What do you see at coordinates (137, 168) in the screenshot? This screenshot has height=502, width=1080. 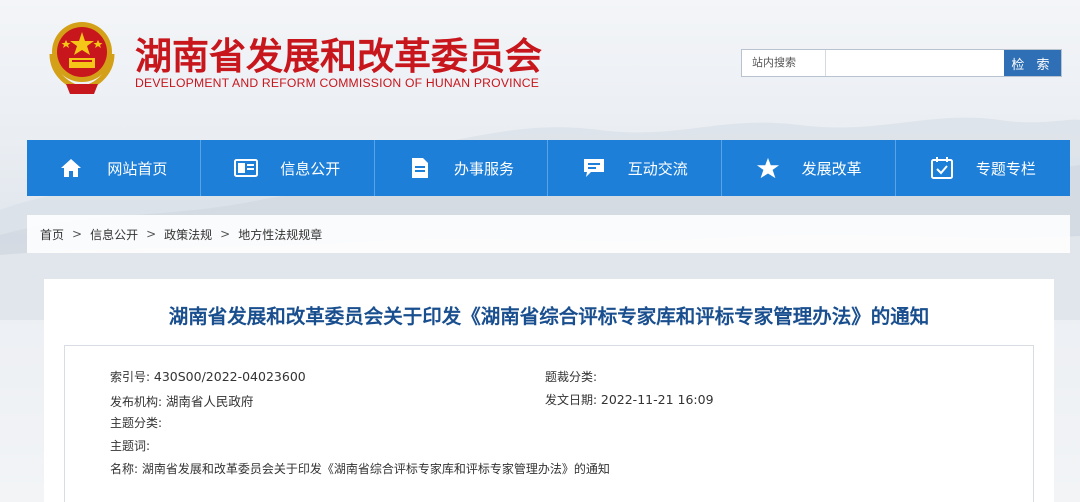 I see `nav-label: 网站首页` at bounding box center [137, 168].